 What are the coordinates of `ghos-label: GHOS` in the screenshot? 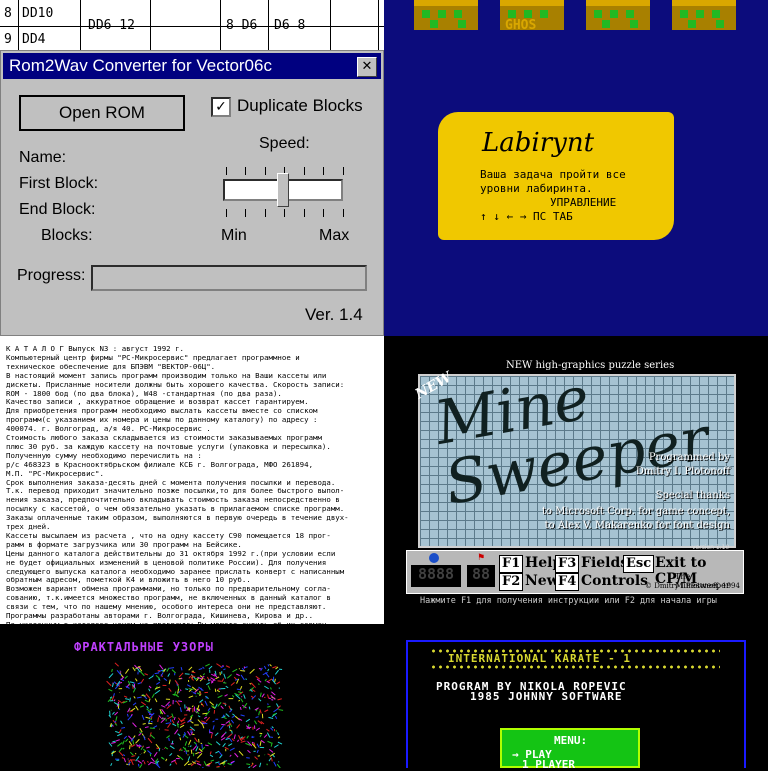 It's located at (520, 25).